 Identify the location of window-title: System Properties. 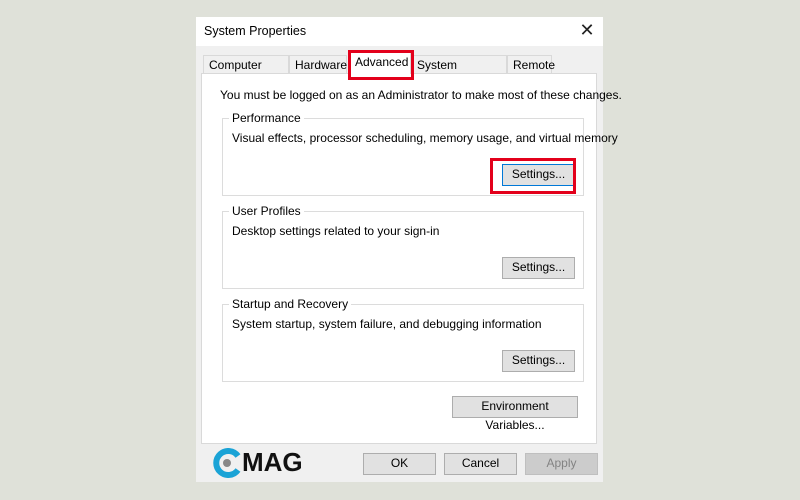
(255, 31).